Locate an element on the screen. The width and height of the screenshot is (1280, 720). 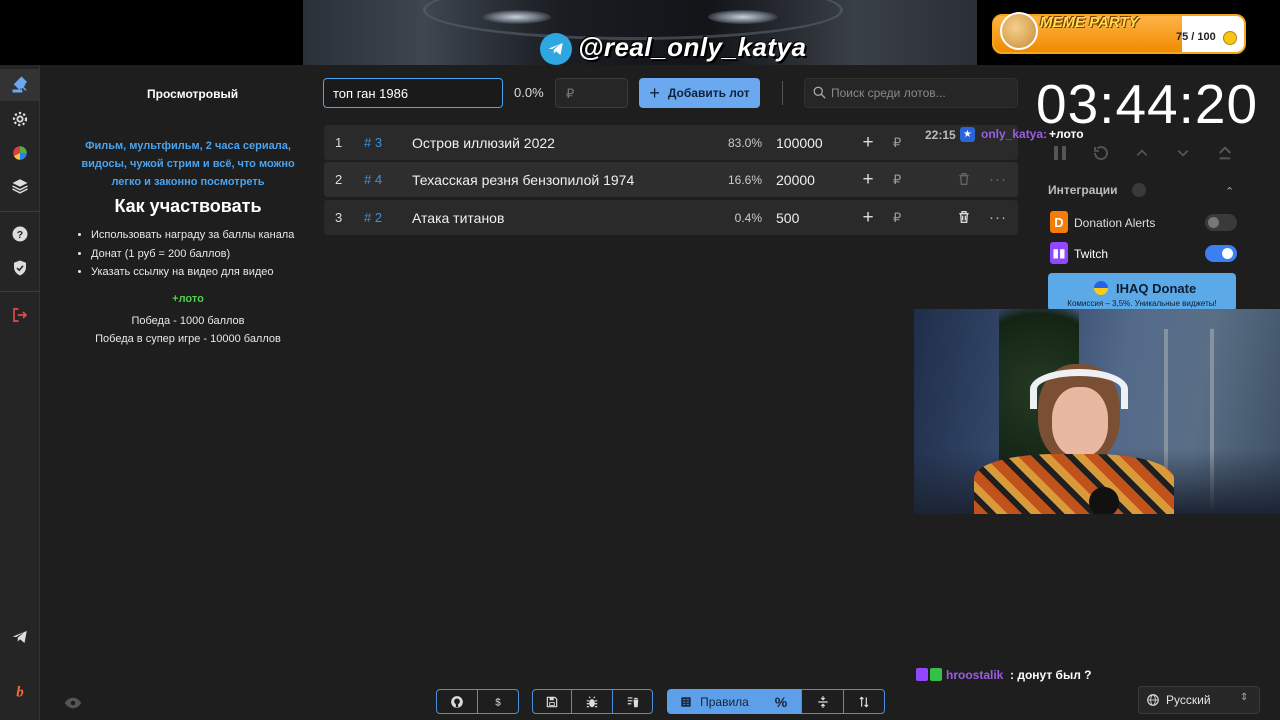
twitch-label: Twitch is located at coordinates (1091, 254).